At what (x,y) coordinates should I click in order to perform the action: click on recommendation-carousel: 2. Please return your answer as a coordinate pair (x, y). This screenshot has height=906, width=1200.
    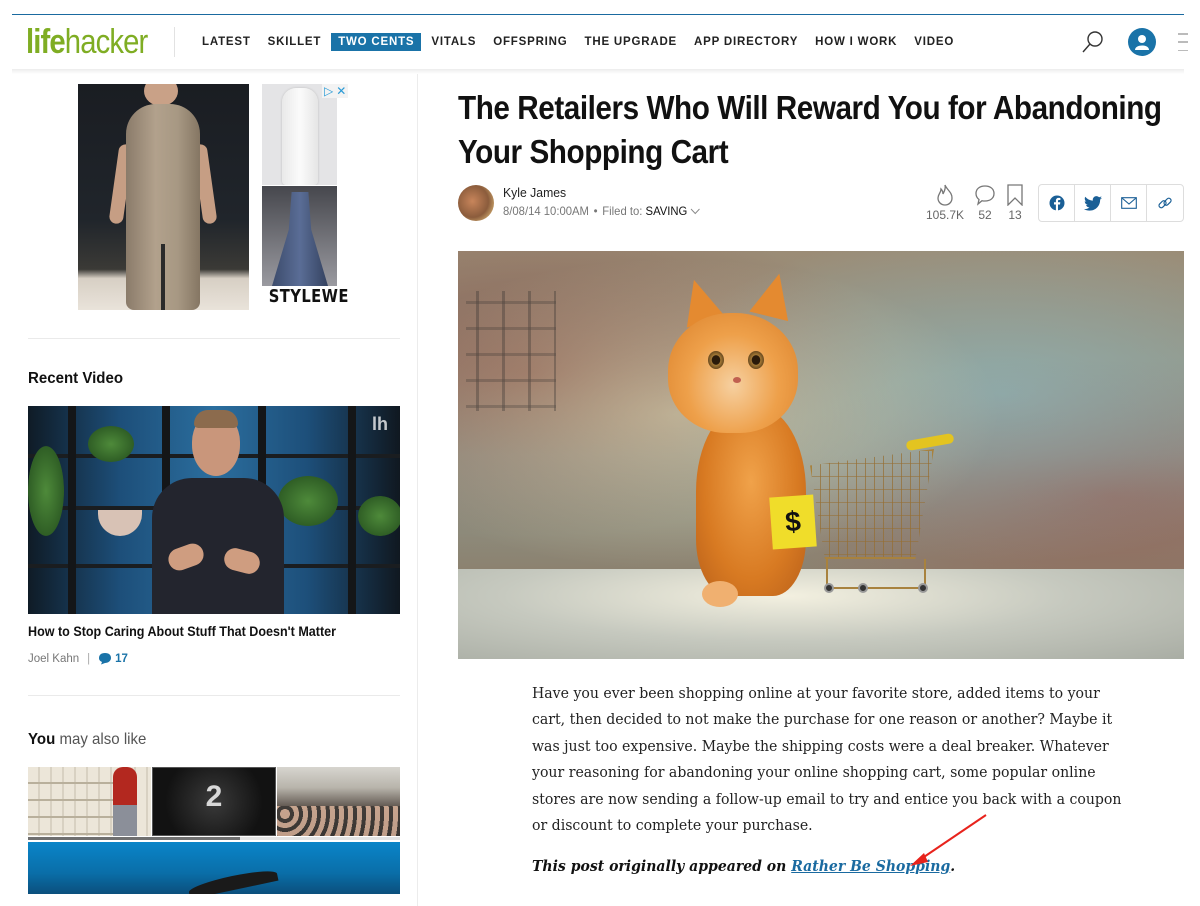
    Looking at the image, I should click on (214, 801).